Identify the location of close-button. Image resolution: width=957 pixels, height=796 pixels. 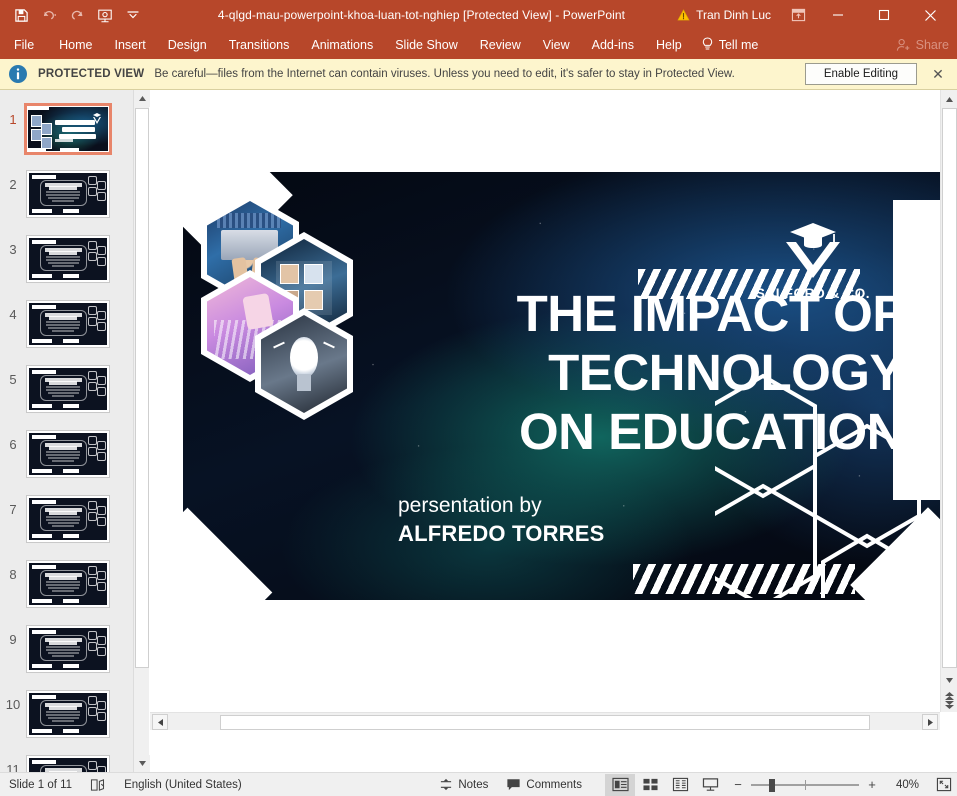
(930, 15).